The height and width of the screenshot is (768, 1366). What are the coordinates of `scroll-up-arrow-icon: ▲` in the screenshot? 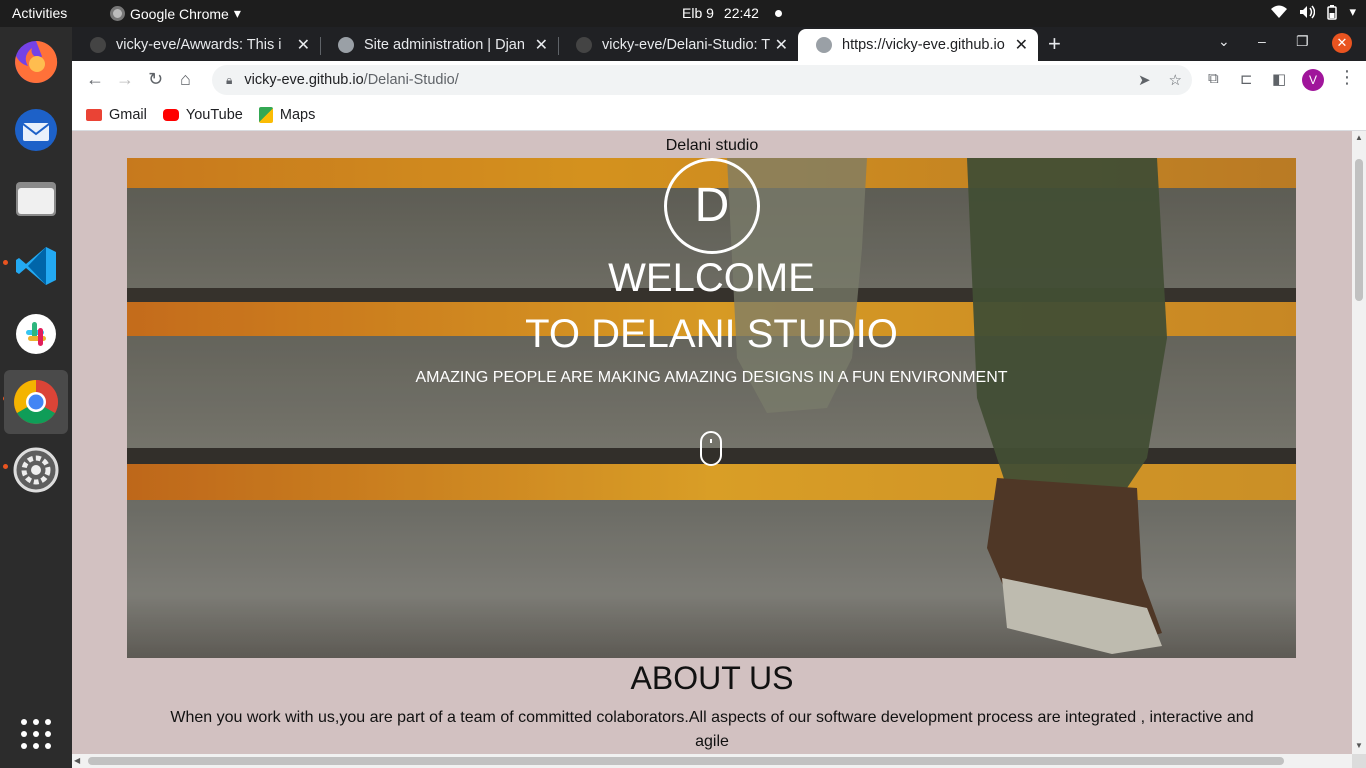 It's located at (1359, 137).